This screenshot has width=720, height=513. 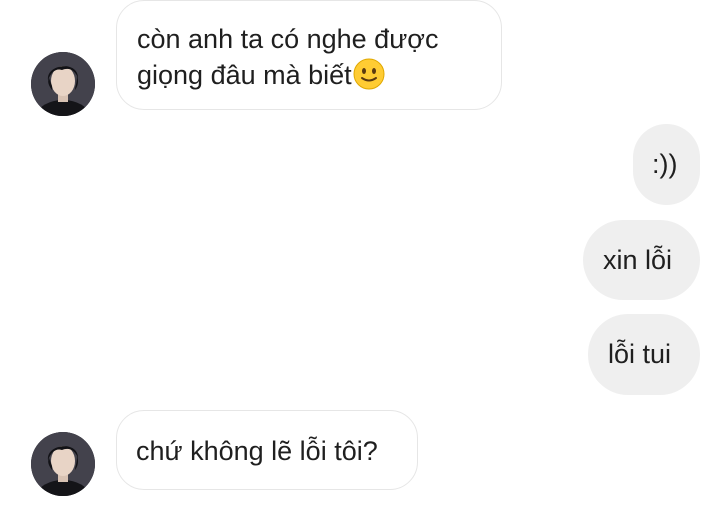 I want to click on message-bubble-3: xin lỗi, so click(x=641, y=260).